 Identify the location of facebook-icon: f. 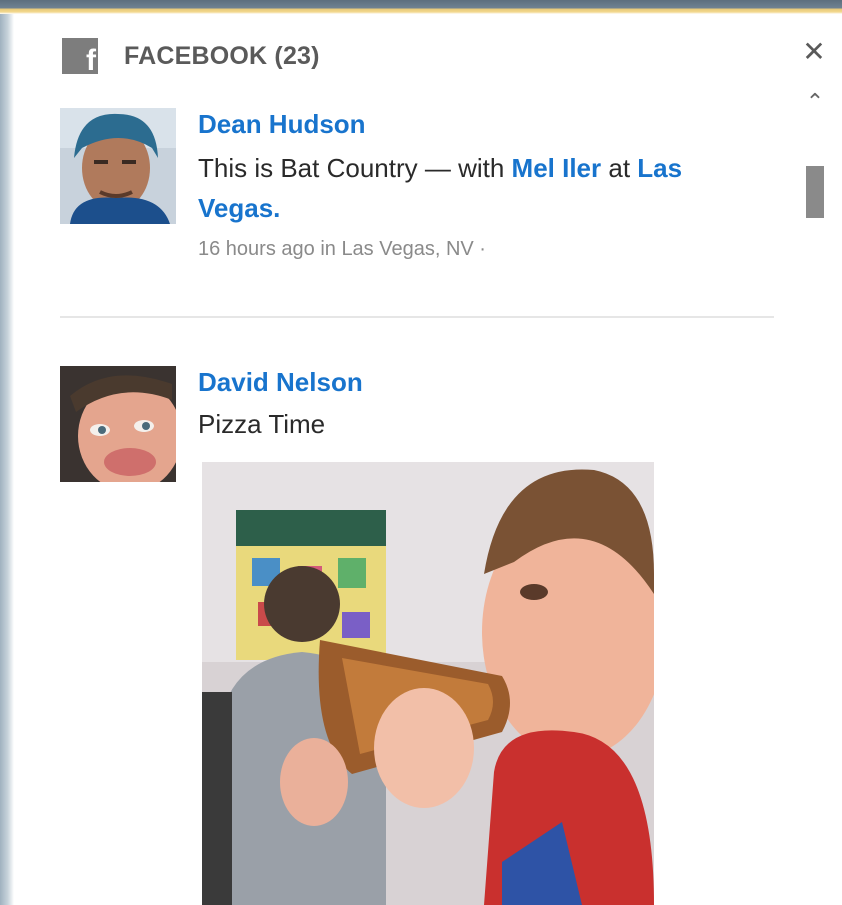
(80, 57).